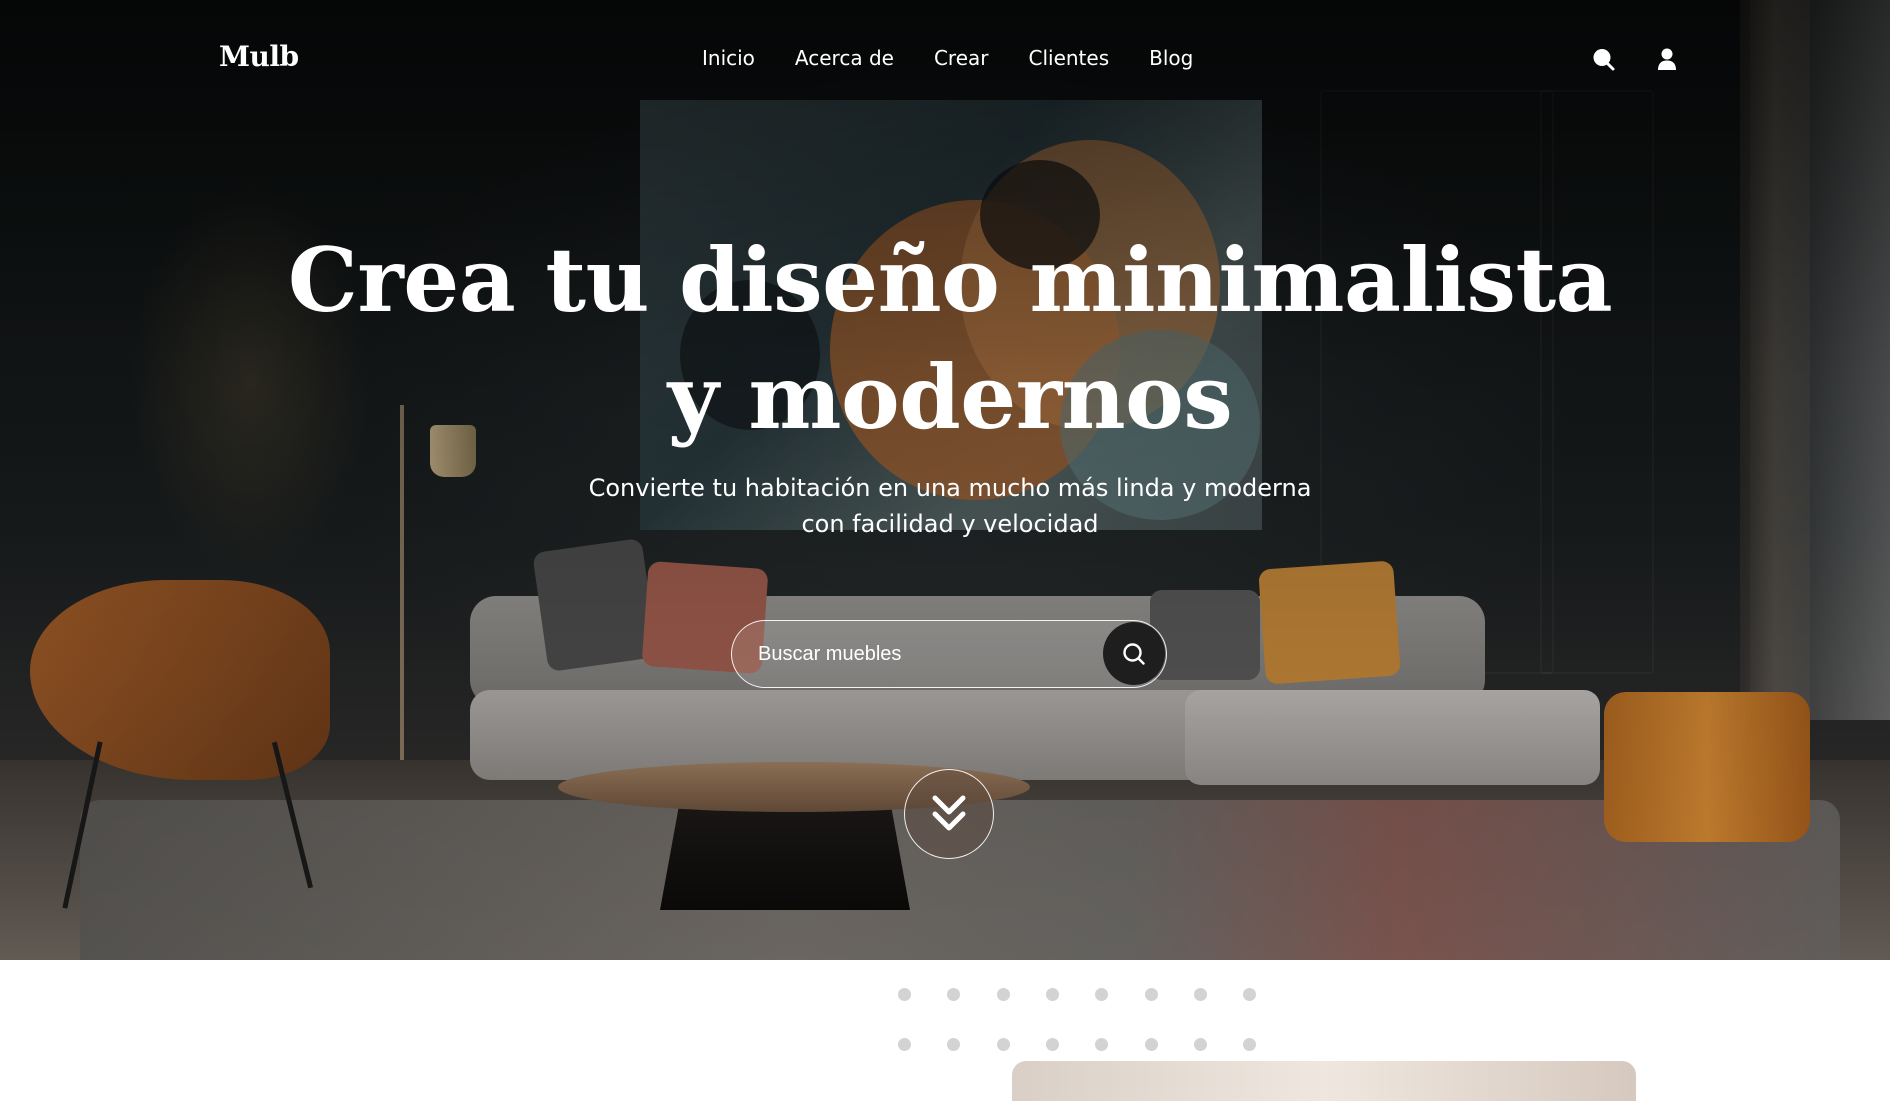 The image size is (1890, 1101). What do you see at coordinates (950, 524) in the screenshot?
I see `hero-subtitle-line-2: con facilidad y velocidad` at bounding box center [950, 524].